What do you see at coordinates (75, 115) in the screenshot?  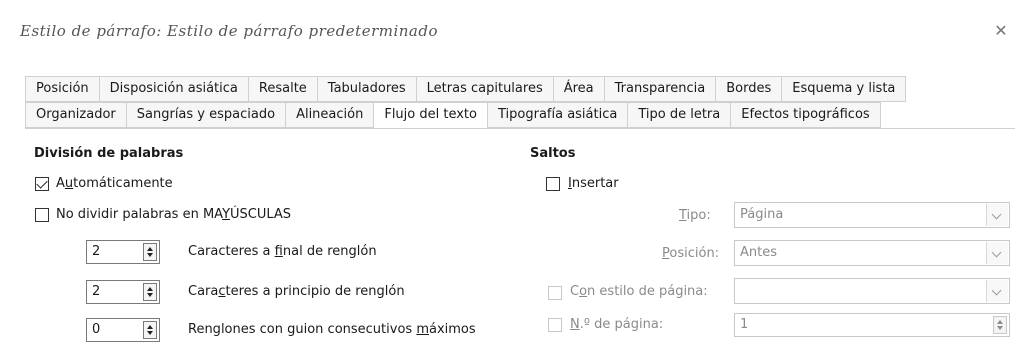 I see `tab-organizador: Organizador` at bounding box center [75, 115].